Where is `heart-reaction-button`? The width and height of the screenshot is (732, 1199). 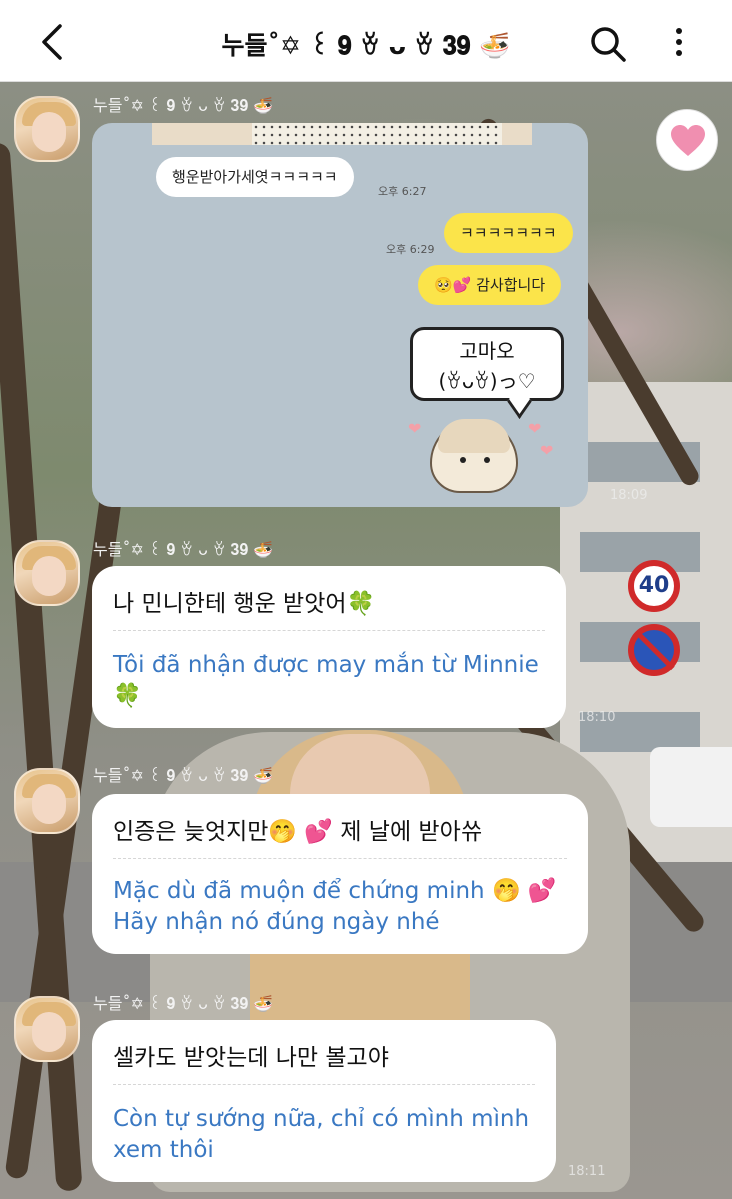
heart-reaction-button is located at coordinates (687, 140).